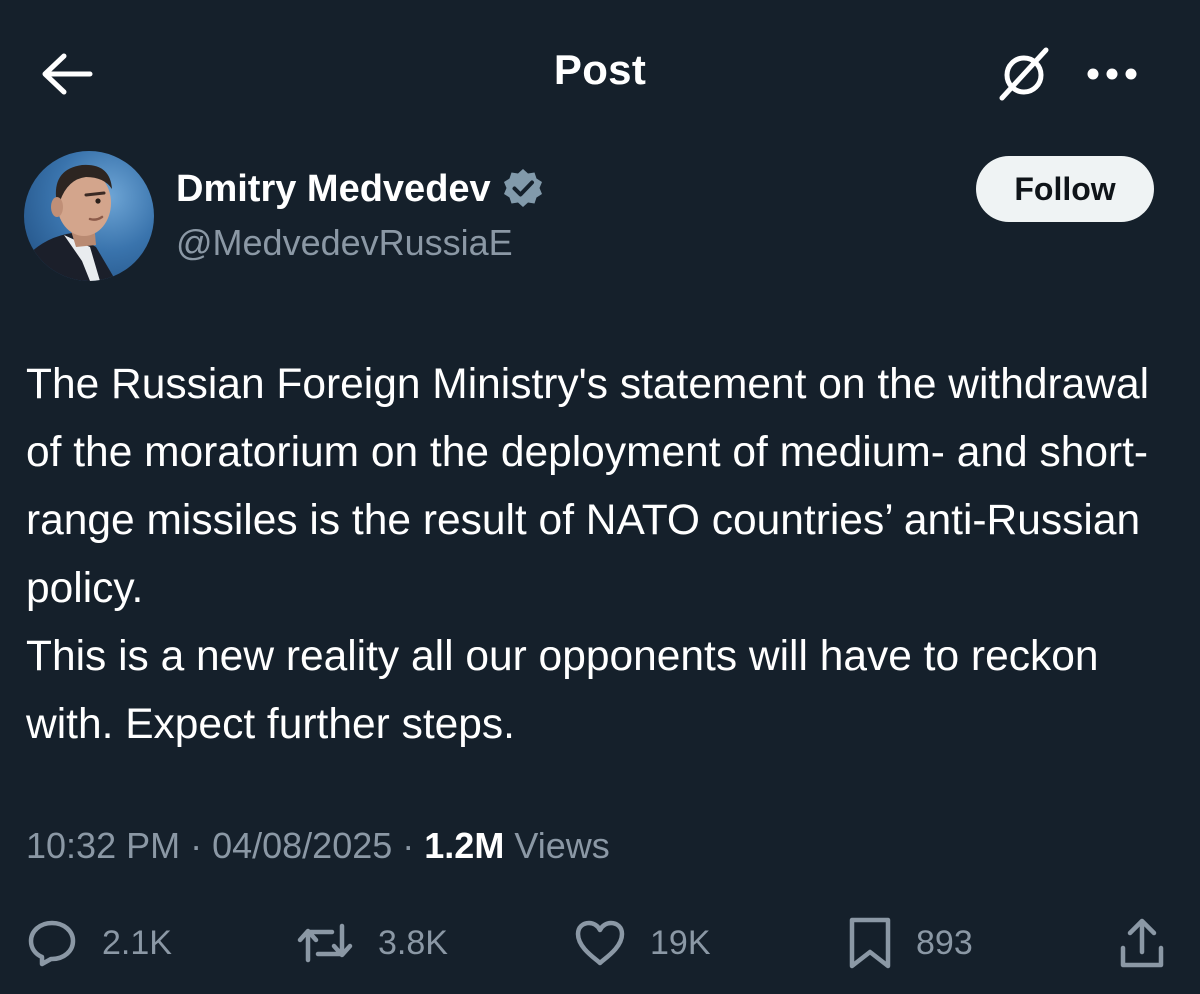 This screenshot has height=994, width=1200. I want to click on reply-button: 2.1K, so click(99, 943).